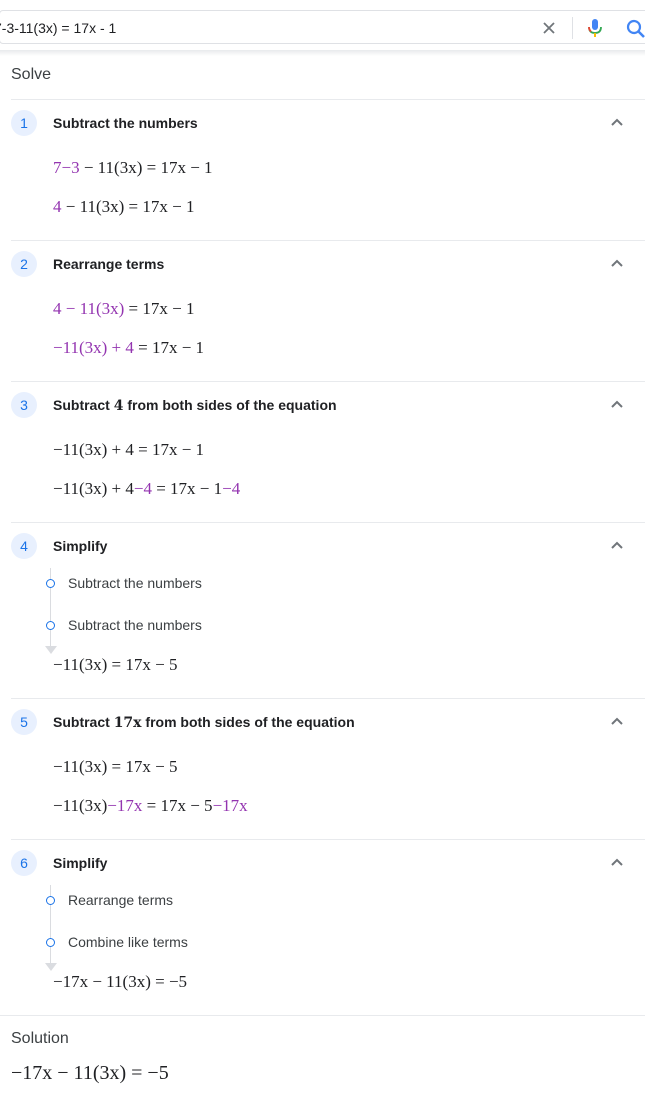  What do you see at coordinates (24, 123) in the screenshot?
I see `step-number: 1` at bounding box center [24, 123].